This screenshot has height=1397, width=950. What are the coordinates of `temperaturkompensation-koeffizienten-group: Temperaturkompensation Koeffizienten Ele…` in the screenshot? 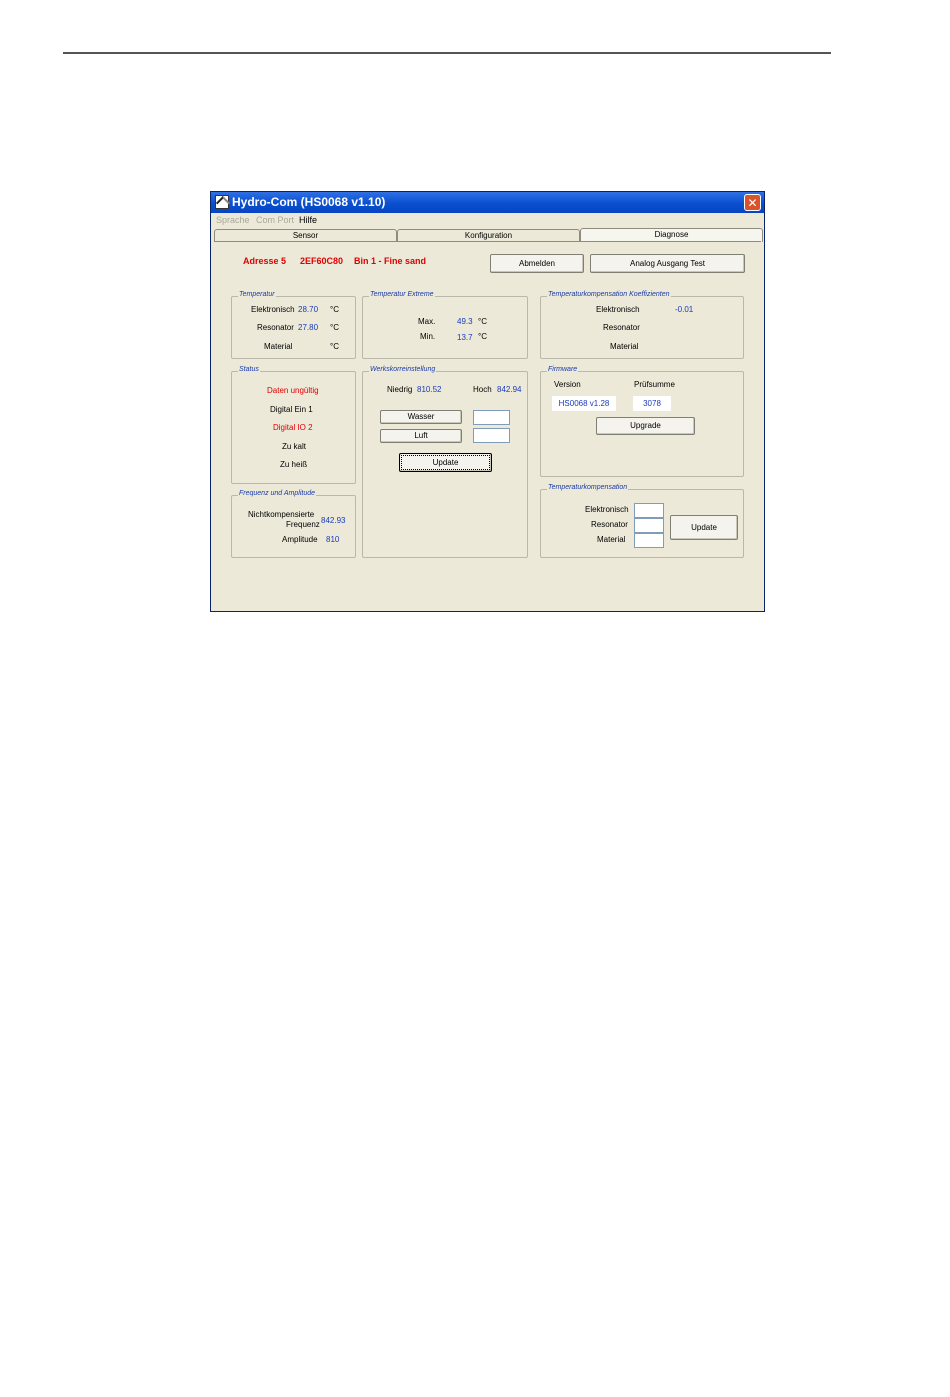 It's located at (642, 325).